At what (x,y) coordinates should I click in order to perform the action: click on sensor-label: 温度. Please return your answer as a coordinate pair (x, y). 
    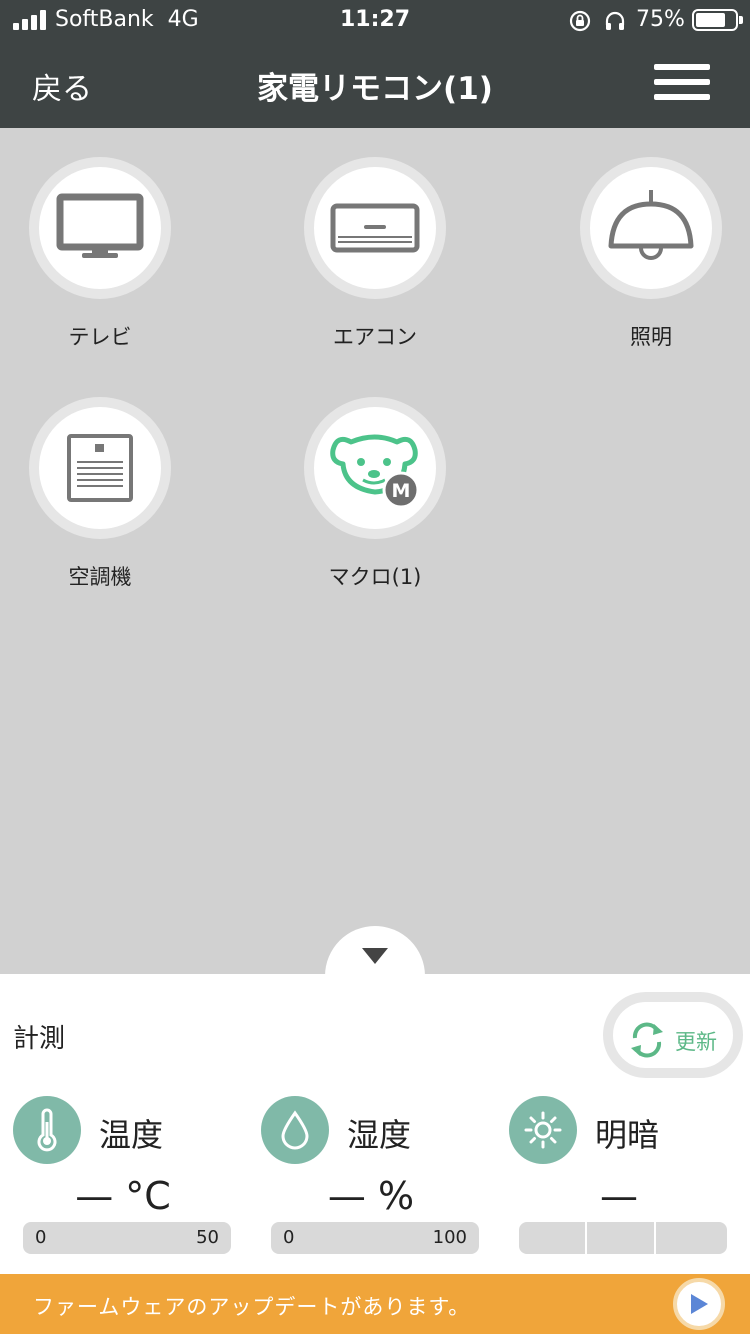
    Looking at the image, I should click on (131, 1135).